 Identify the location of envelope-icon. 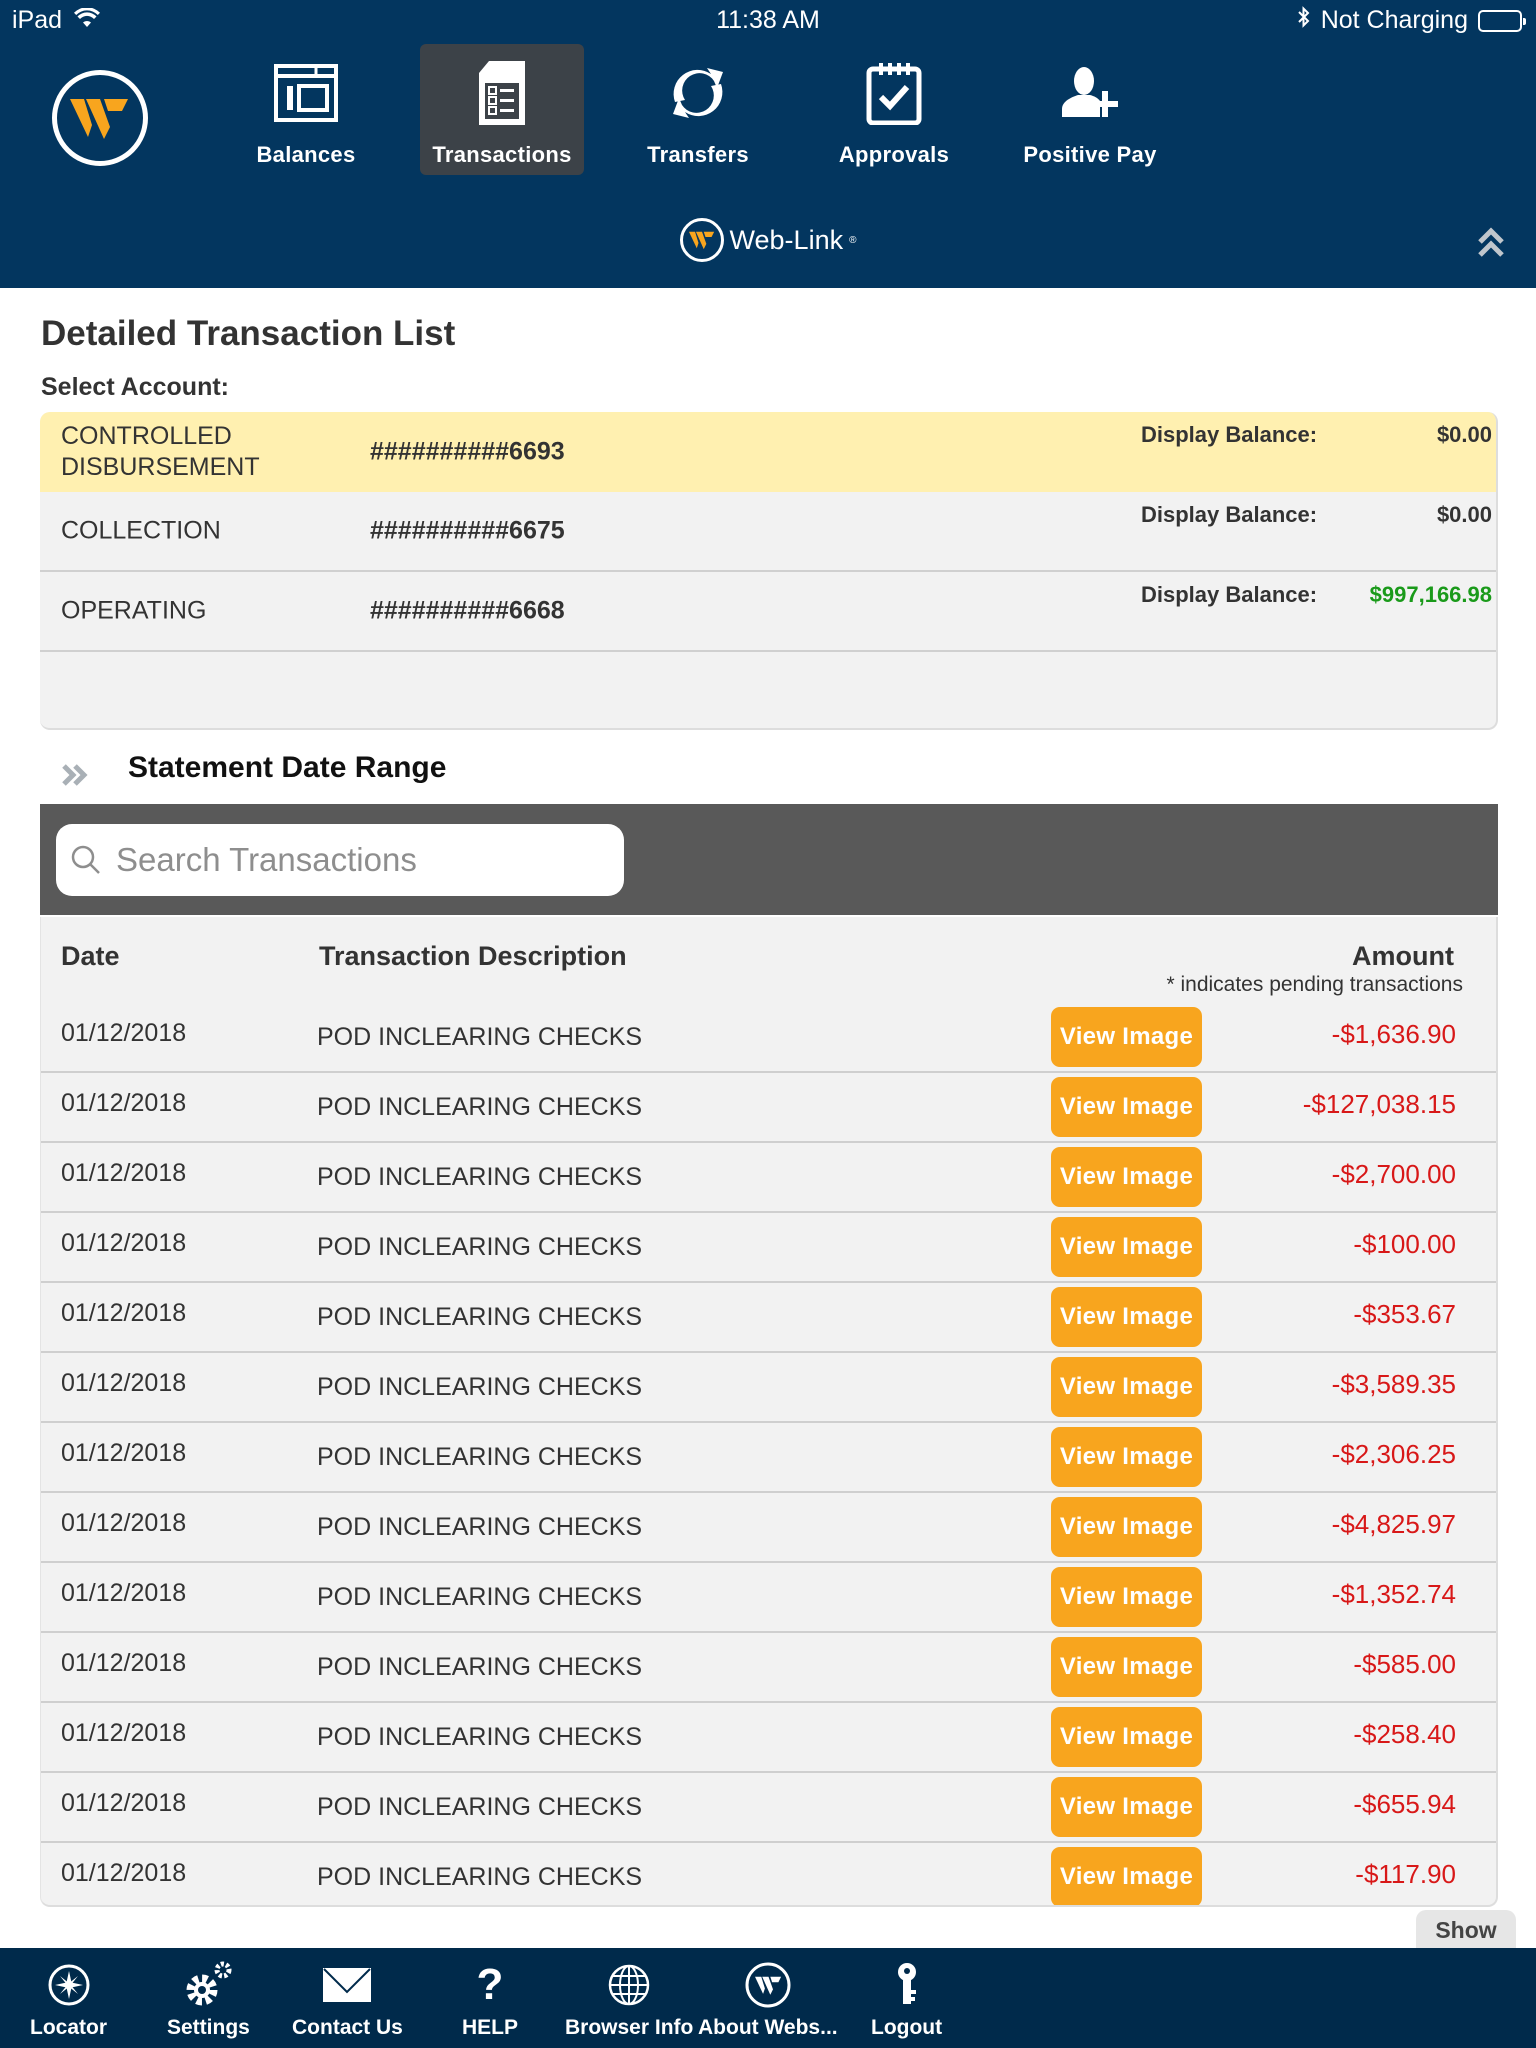
(347, 1985).